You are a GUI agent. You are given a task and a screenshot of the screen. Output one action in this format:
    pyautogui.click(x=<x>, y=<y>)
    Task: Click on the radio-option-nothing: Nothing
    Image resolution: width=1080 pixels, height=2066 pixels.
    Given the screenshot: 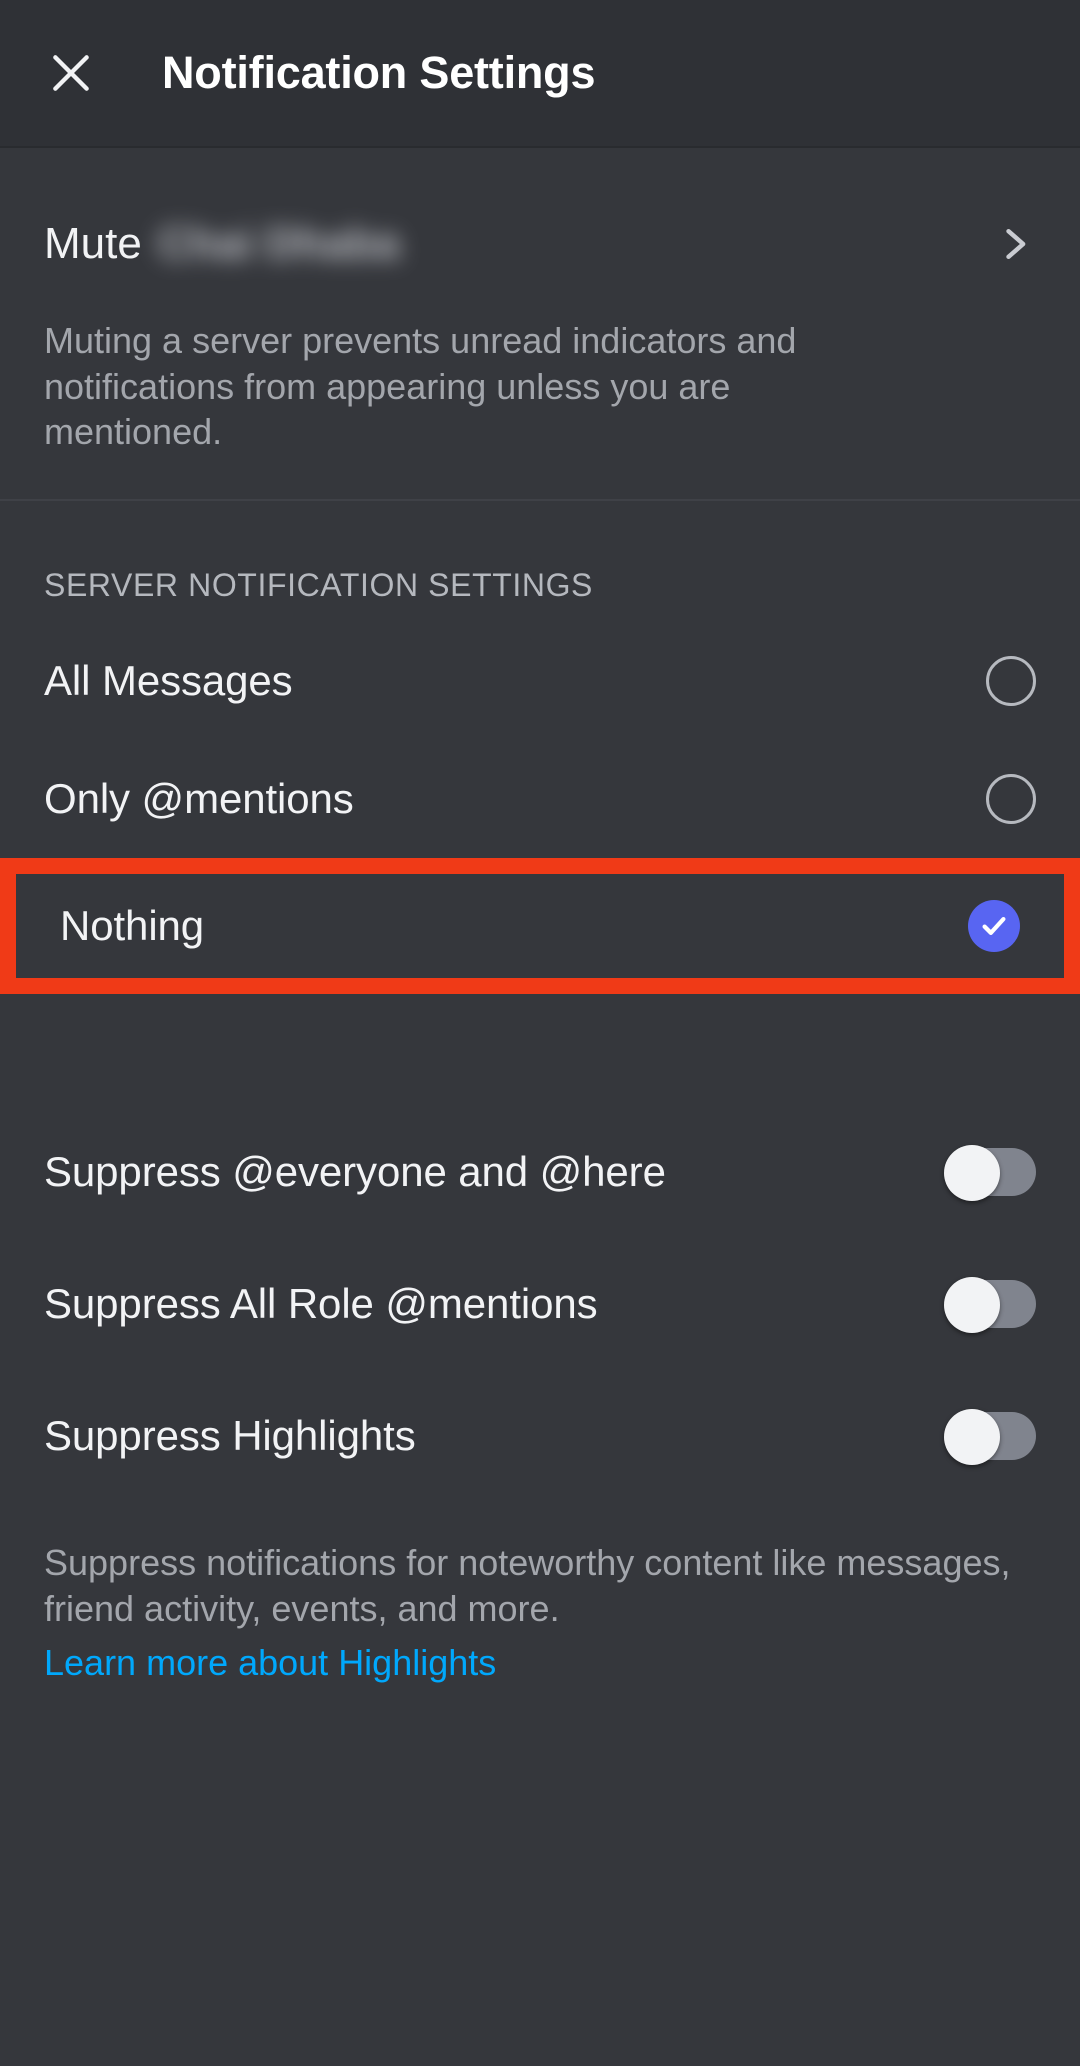 What is the action you would take?
    pyautogui.click(x=540, y=926)
    